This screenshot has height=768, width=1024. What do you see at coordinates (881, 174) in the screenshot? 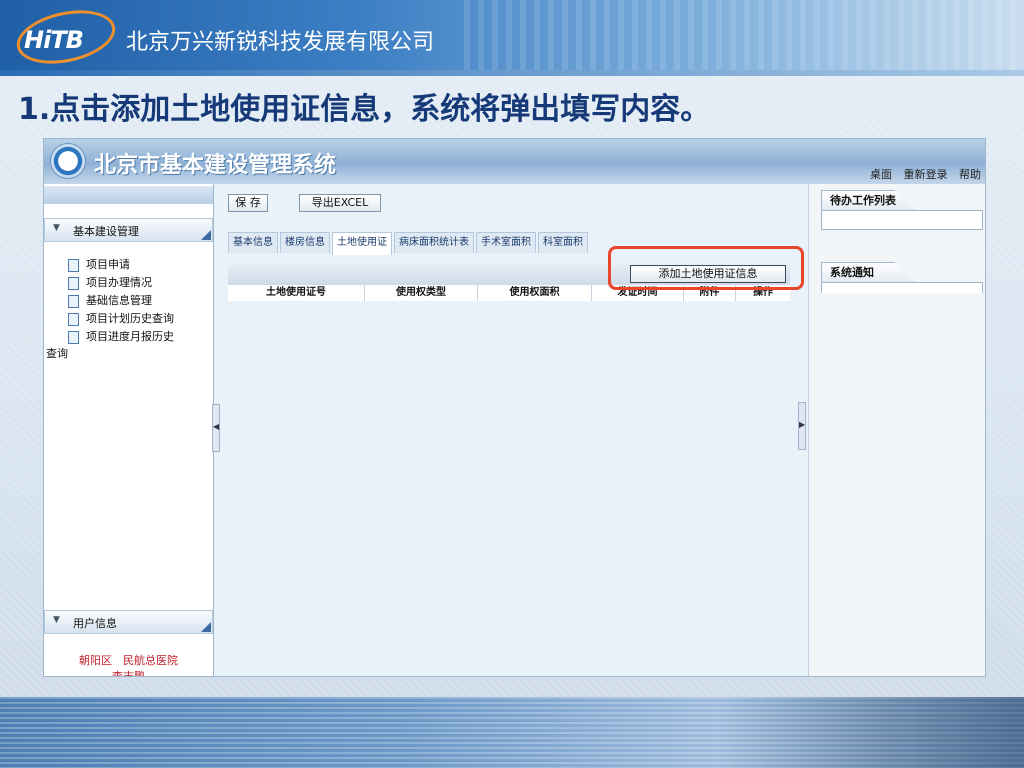
I see `desktop-link: 桌面` at bounding box center [881, 174].